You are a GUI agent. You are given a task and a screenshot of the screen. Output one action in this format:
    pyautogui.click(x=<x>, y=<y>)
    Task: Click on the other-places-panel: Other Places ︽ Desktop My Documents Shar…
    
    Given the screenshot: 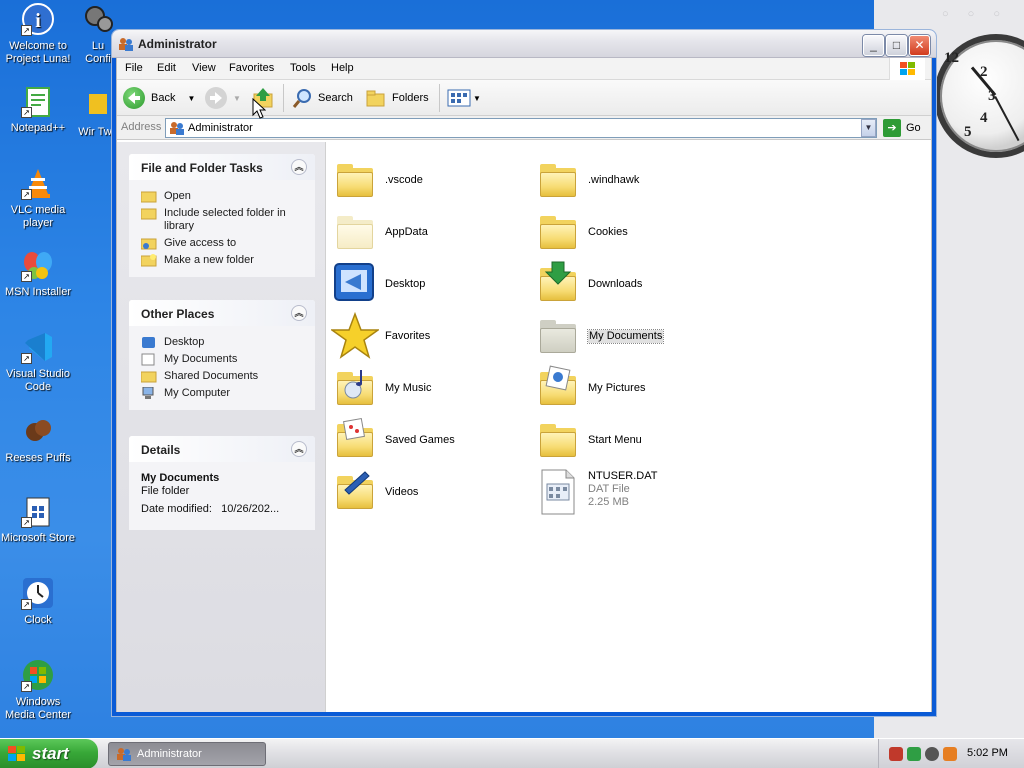 What is the action you would take?
    pyautogui.click(x=222, y=355)
    